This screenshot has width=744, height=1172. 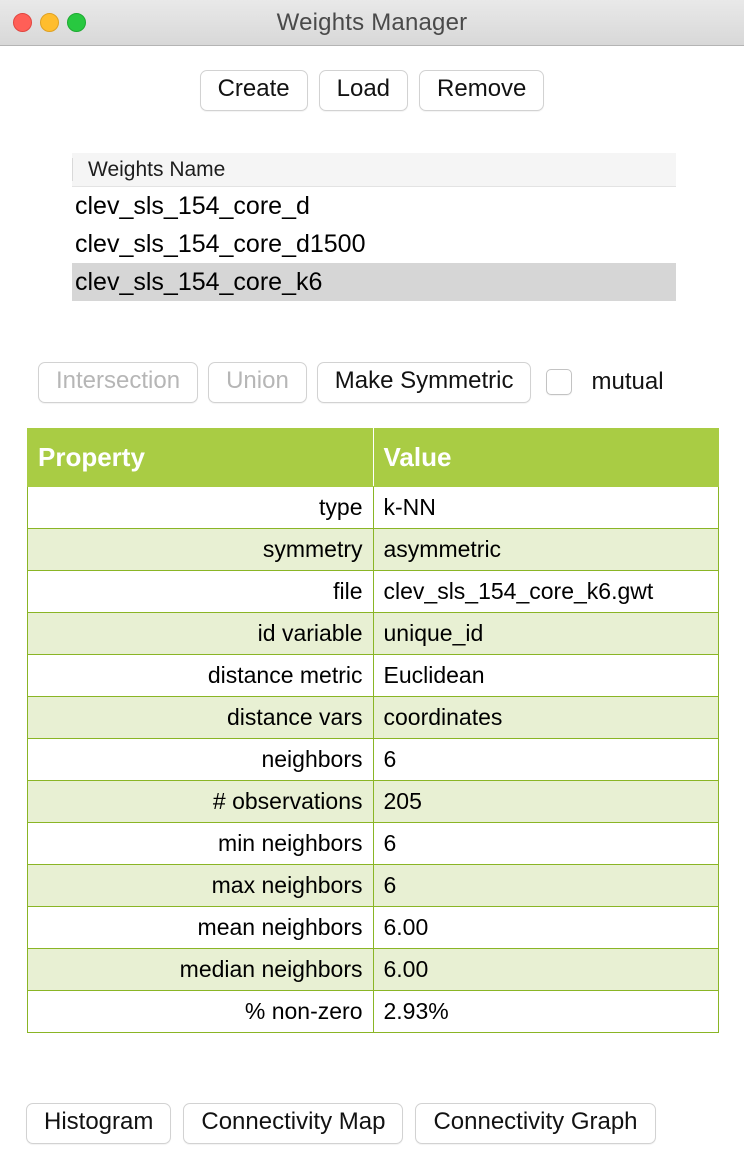 I want to click on table-header-row: Property Value, so click(x=373, y=457).